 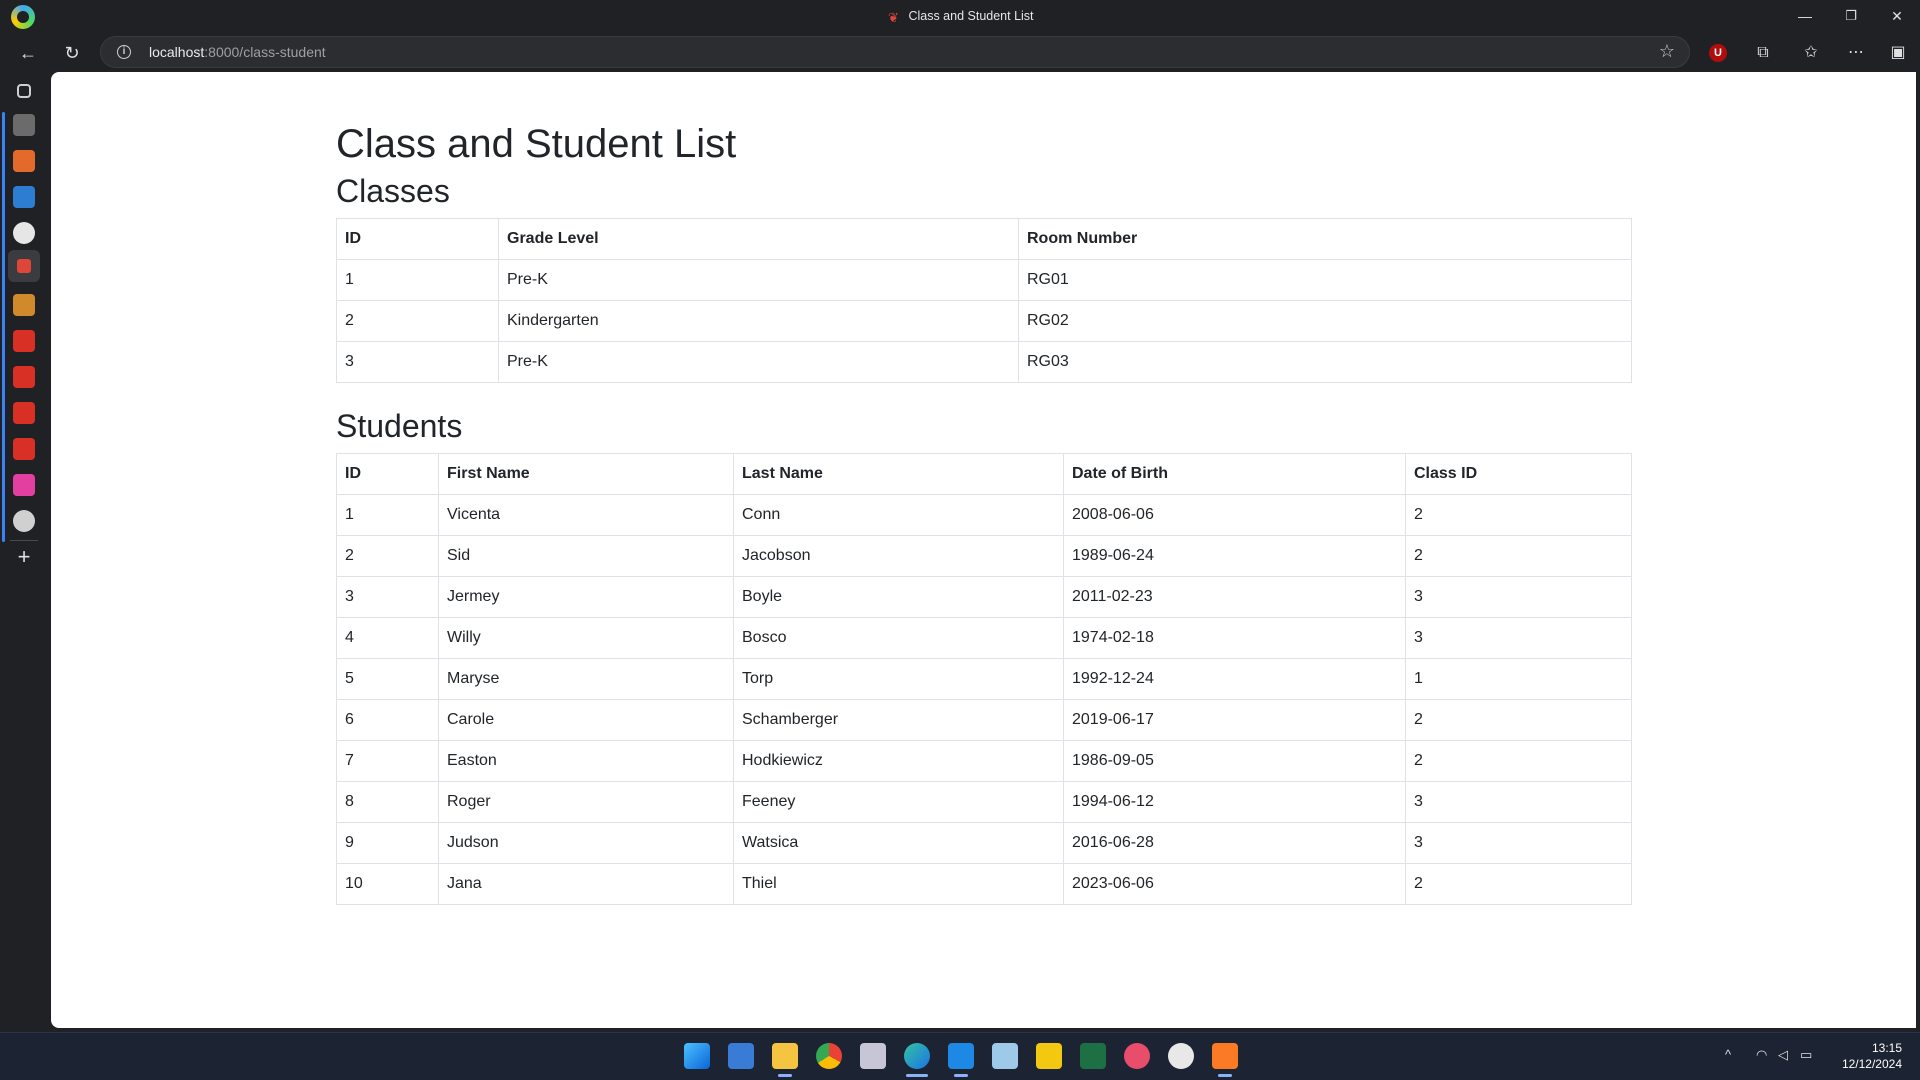 I want to click on table-cell: Feeney, so click(x=898, y=802).